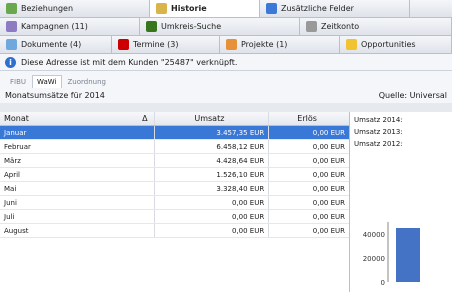  Describe the element at coordinates (77, 216) in the screenshot. I see `cell-month: Juli` at that location.